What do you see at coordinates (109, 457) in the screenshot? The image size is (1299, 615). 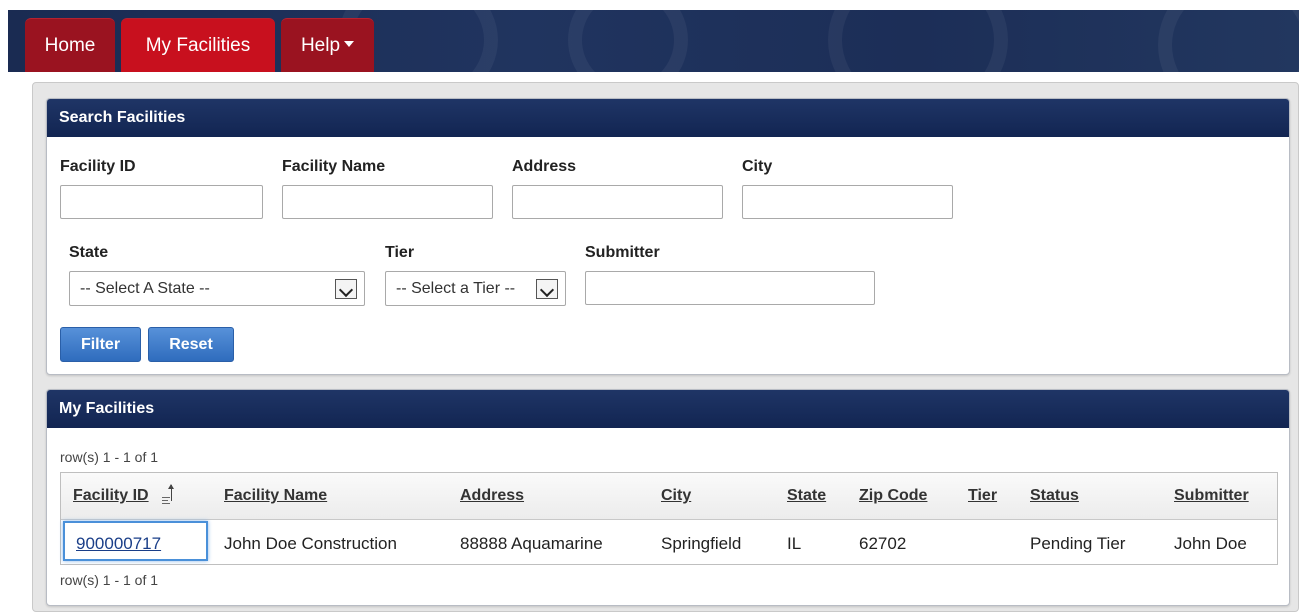 I see `row-count-top: row(s) 1 - 1 of 1` at bounding box center [109, 457].